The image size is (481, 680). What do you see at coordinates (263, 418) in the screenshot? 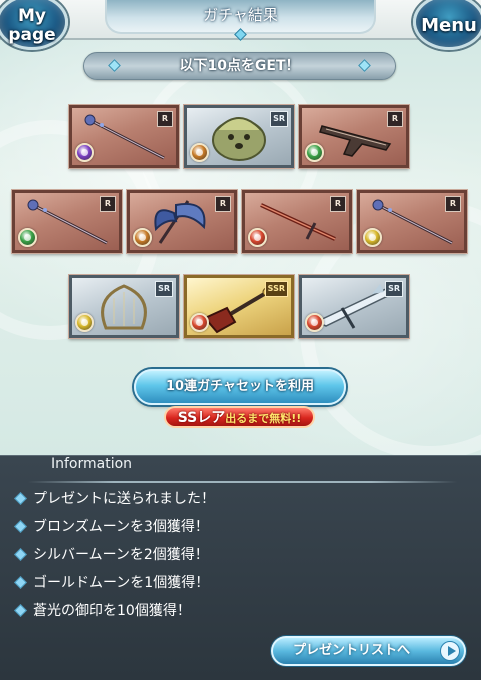
I see `free-until-text: 出るまで無料!!` at bounding box center [263, 418].